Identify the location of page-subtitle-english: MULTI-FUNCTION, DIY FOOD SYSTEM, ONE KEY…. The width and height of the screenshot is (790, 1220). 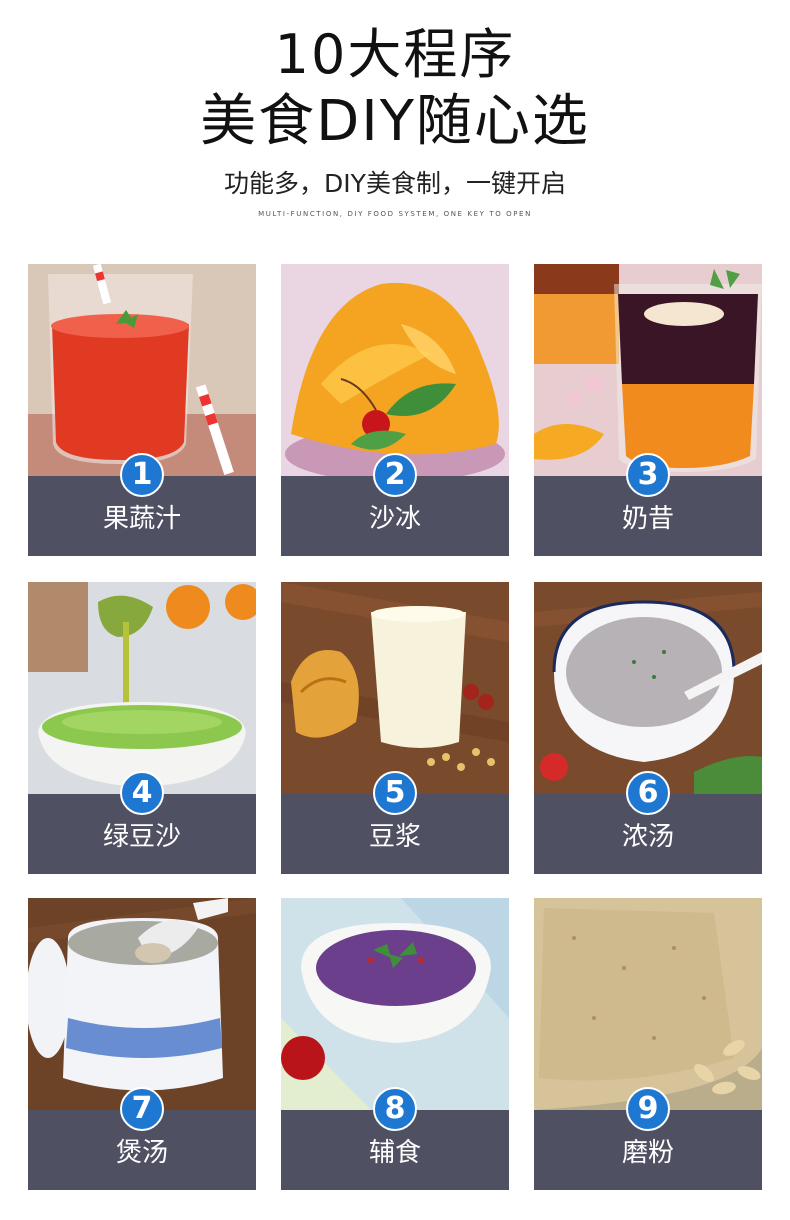
(395, 214).